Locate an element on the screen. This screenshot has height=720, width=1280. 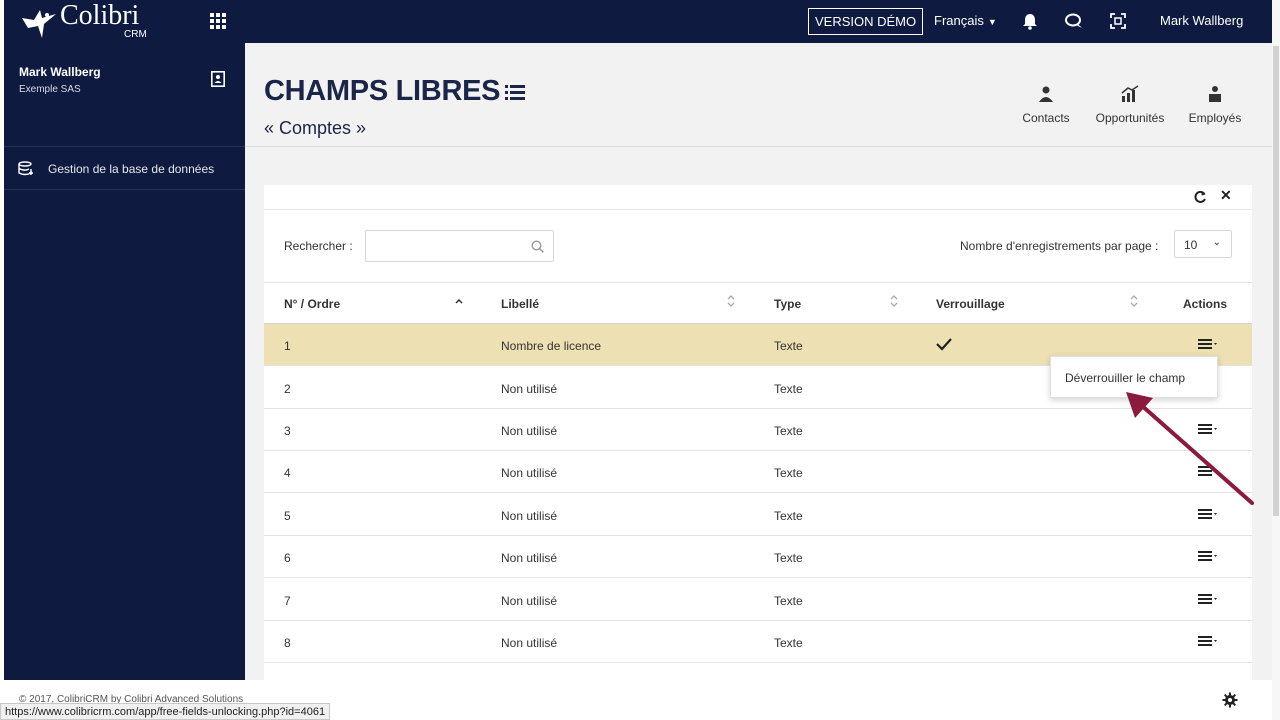
column-header-label: Libellé is located at coordinates (520, 304).